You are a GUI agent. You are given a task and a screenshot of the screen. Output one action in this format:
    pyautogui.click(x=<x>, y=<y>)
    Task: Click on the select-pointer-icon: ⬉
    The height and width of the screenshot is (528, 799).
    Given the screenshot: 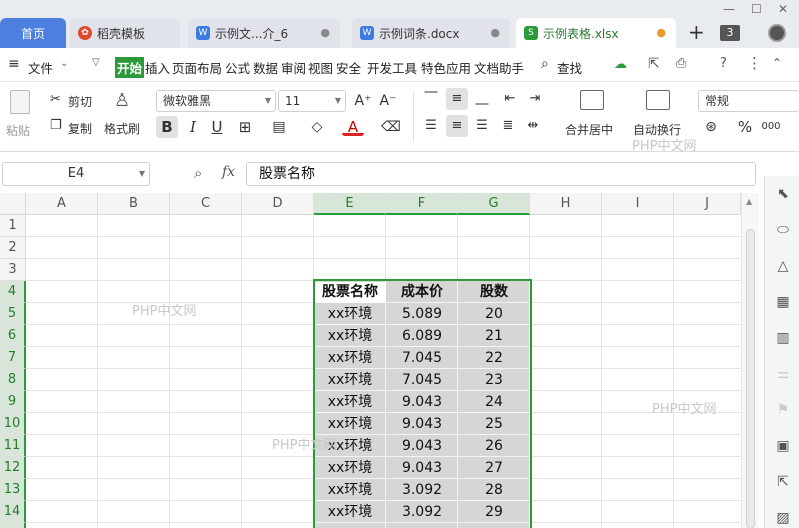 What is the action you would take?
    pyautogui.click(x=783, y=194)
    